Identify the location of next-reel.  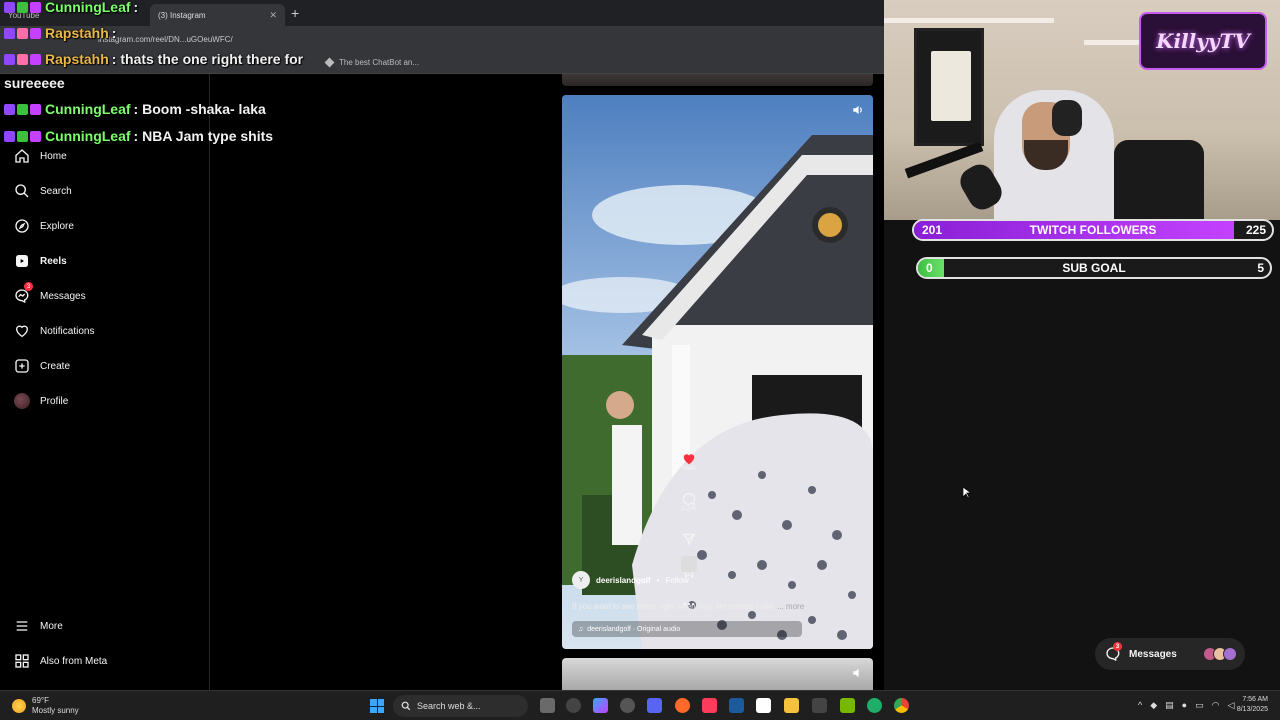
(717, 674).